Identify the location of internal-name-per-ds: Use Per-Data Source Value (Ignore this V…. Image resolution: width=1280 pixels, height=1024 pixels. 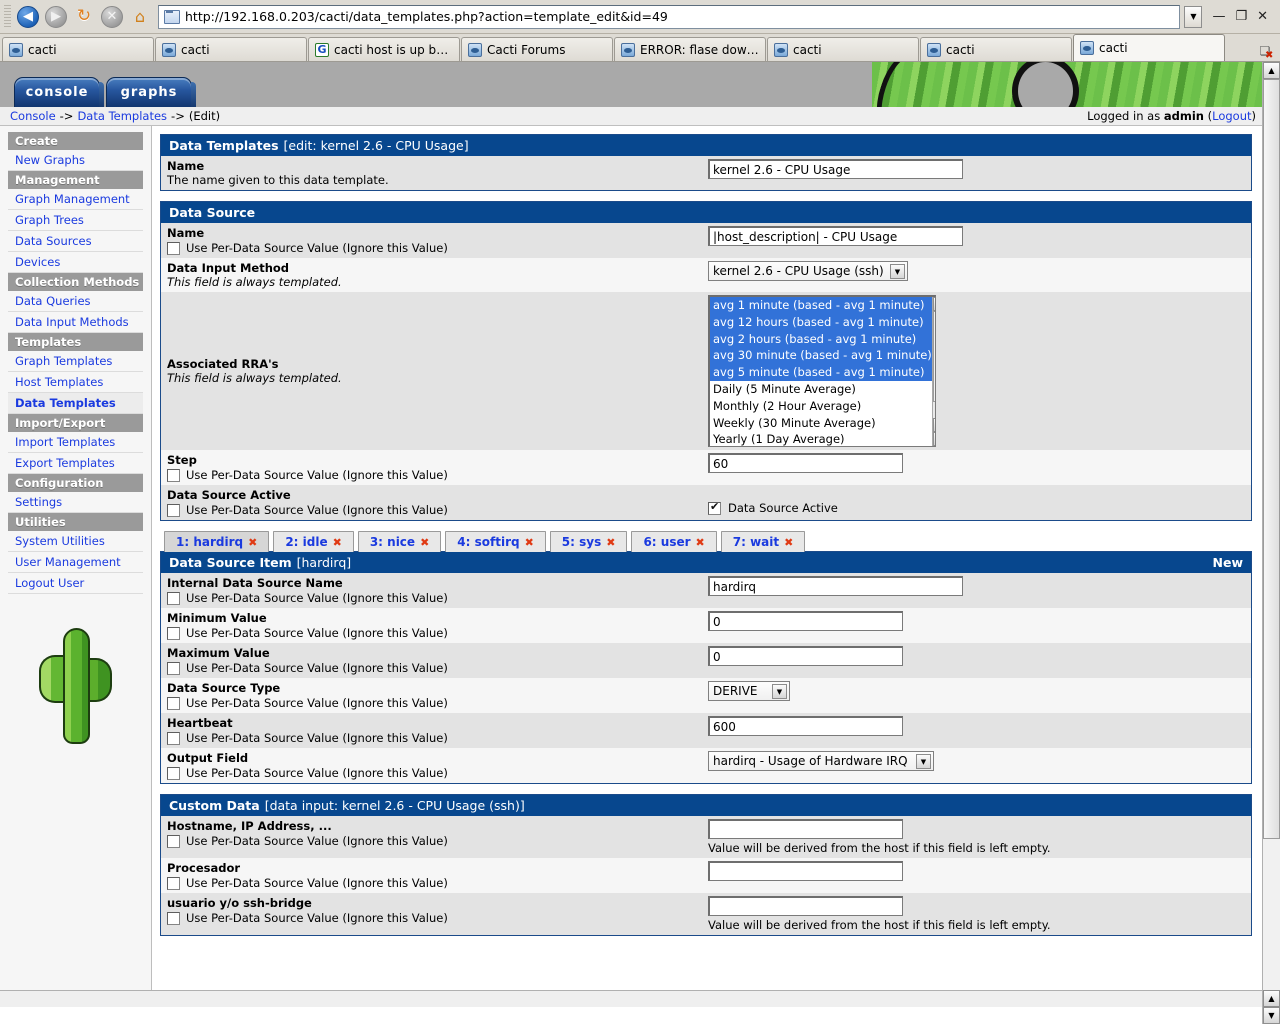
(436, 598).